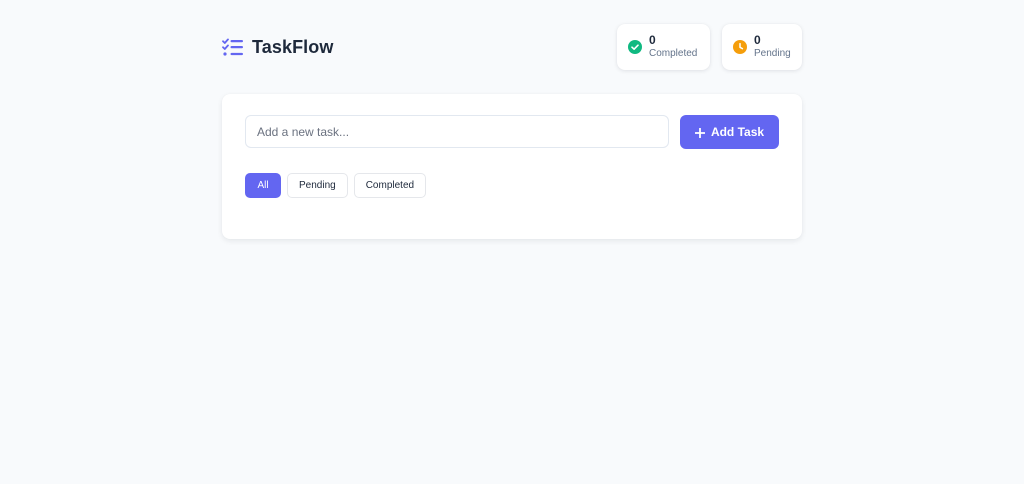 This screenshot has height=484, width=1024. Describe the element at coordinates (700, 133) in the screenshot. I see `plus-icon` at that location.